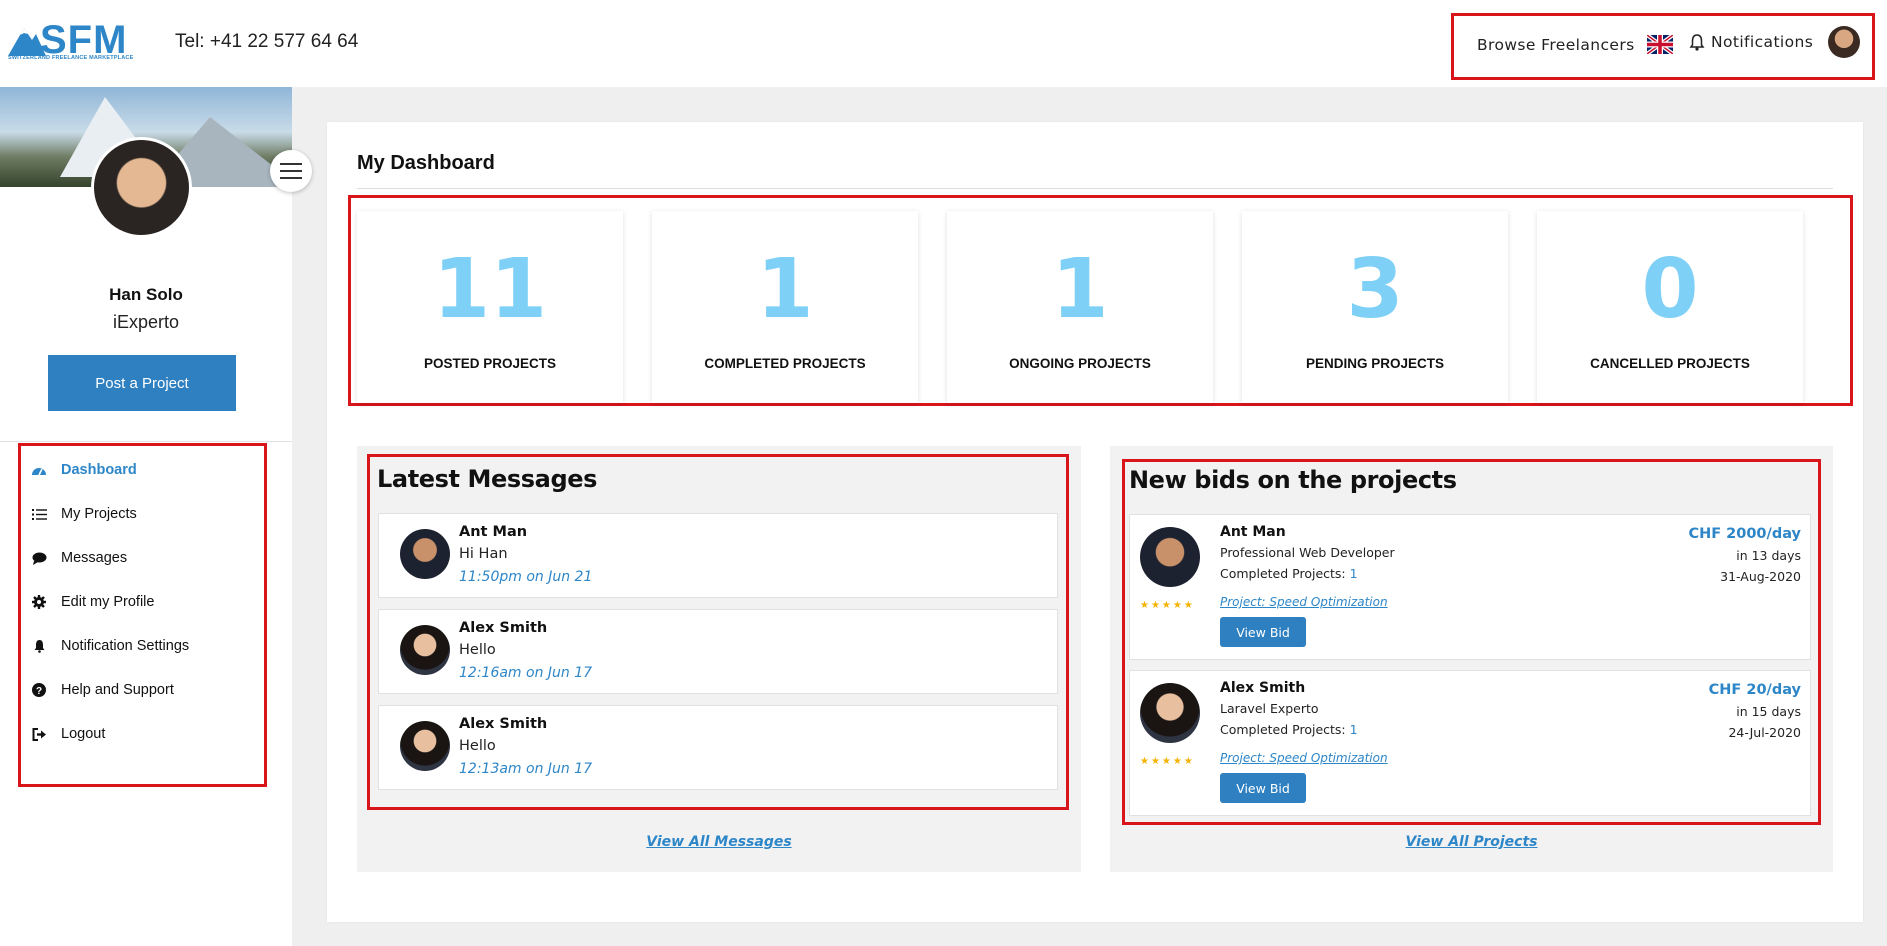 The image size is (1887, 946). I want to click on stat-completed-projects: 1 COMPLETED PROJECTS, so click(785, 307).